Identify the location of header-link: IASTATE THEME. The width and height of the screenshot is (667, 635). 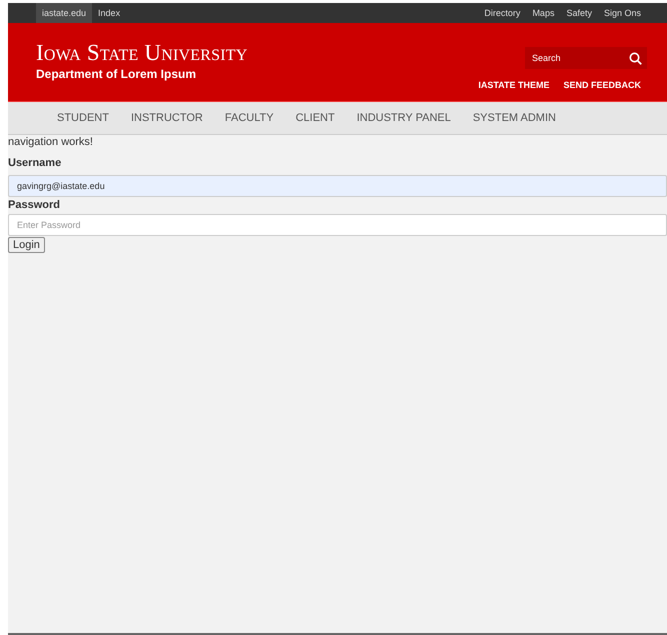
(514, 85).